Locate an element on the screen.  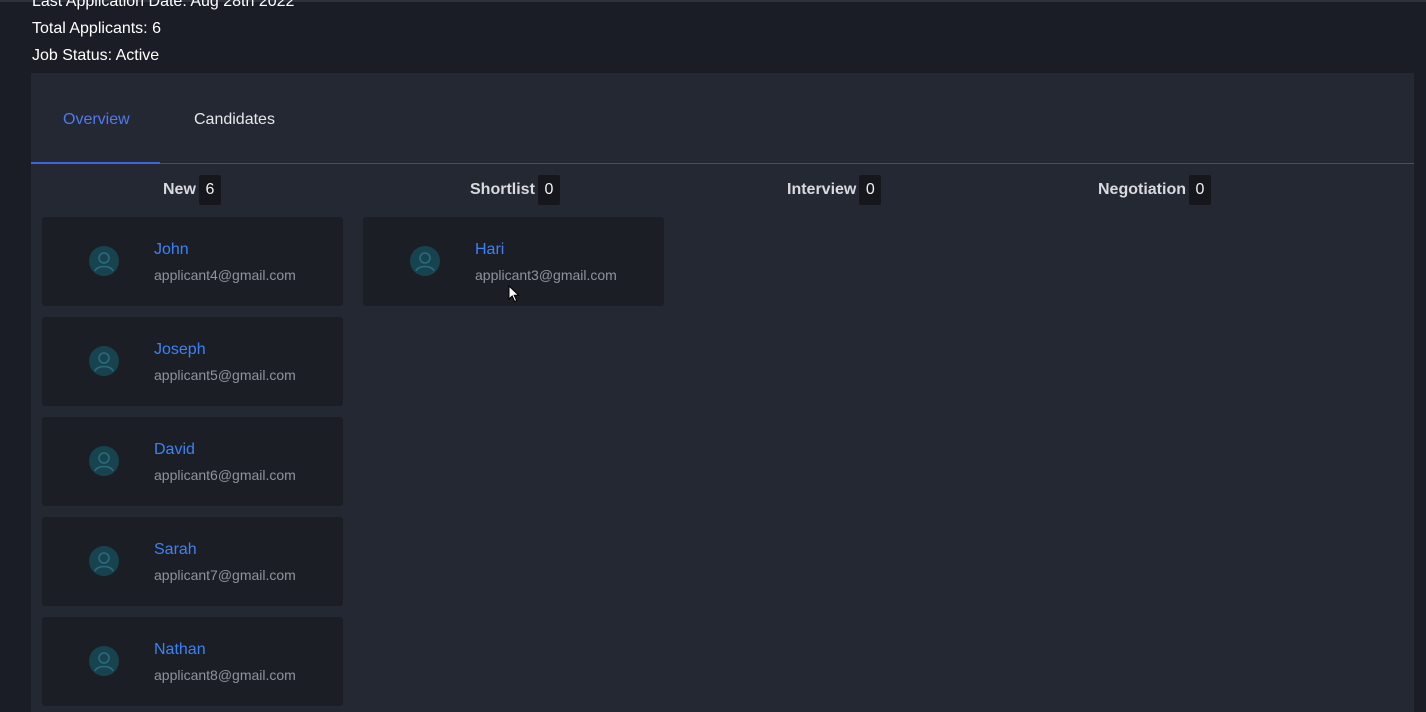
column-title: Interview is located at coordinates (822, 189).